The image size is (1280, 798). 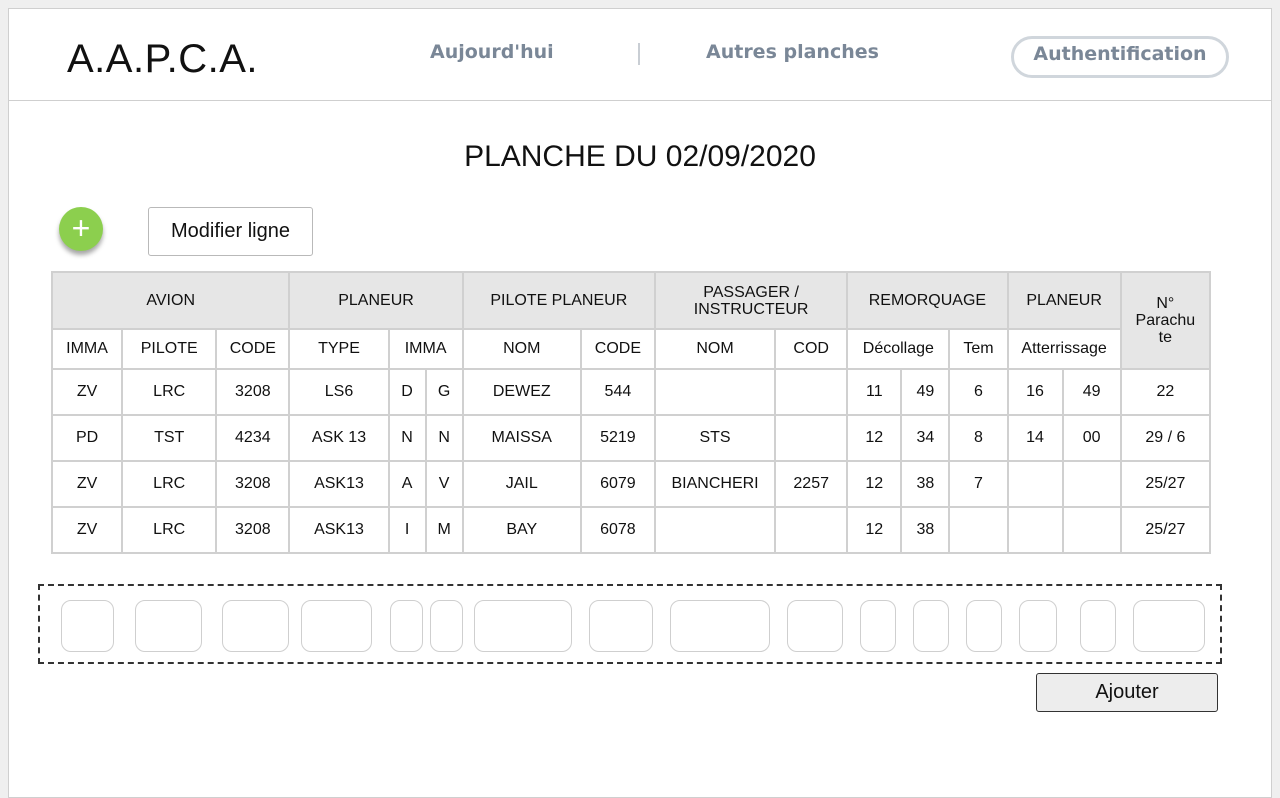 I want to click on table-cell: 544, so click(x=617, y=392).